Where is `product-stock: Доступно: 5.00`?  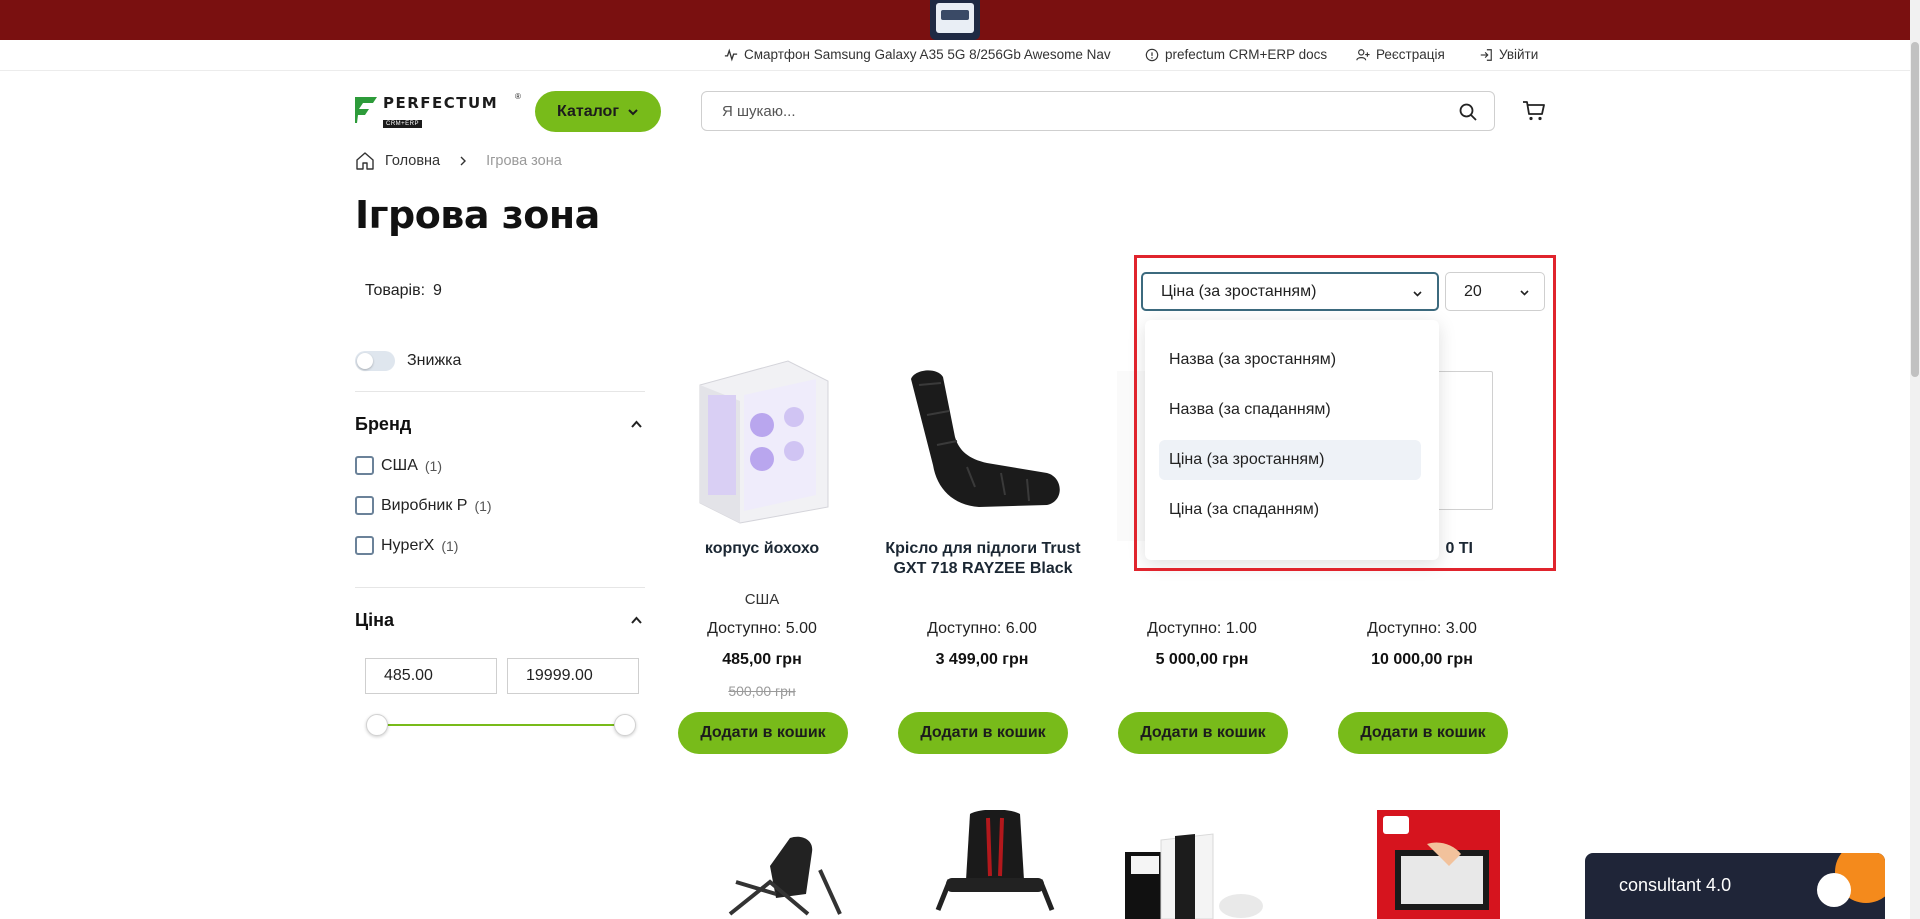 product-stock: Доступно: 5.00 is located at coordinates (762, 628).